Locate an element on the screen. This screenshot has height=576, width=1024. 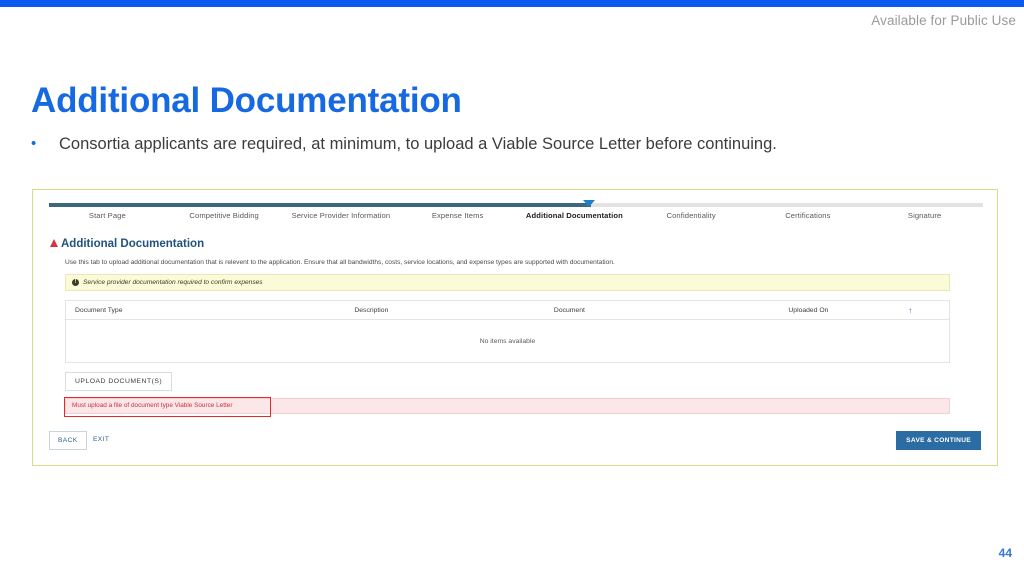
upload-documents-button: UPLOAD DOCUMENT(S) is located at coordinates (119, 381).